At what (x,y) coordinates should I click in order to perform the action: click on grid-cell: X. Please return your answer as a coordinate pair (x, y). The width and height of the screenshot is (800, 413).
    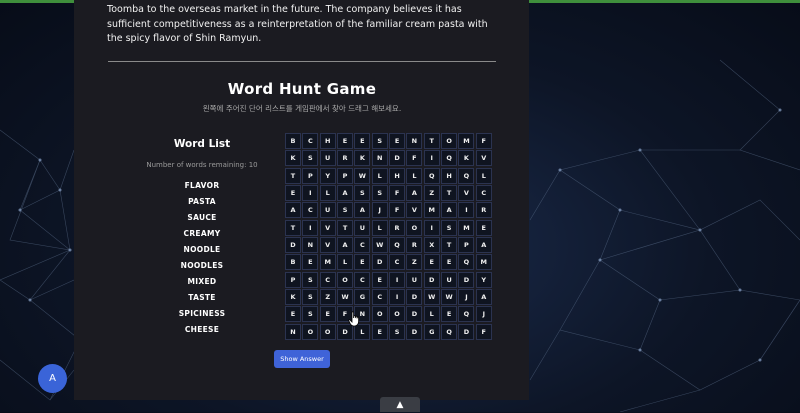
    Looking at the image, I should click on (431, 245).